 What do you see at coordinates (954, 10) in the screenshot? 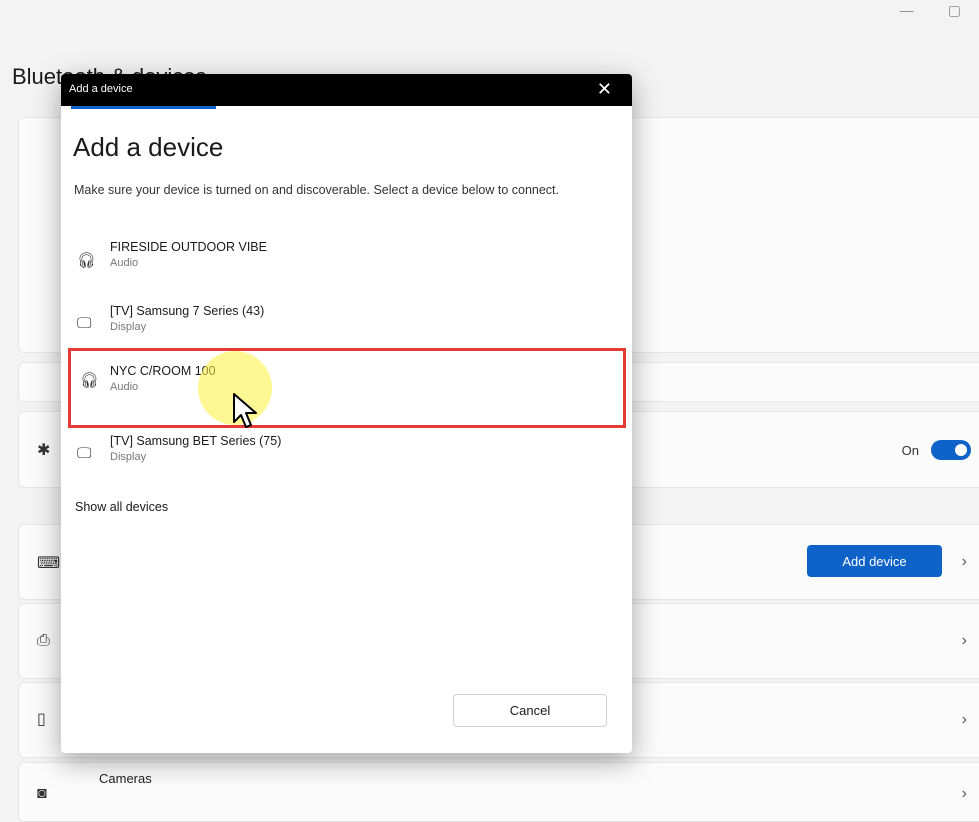
I see `restore-icon: ▢` at bounding box center [954, 10].